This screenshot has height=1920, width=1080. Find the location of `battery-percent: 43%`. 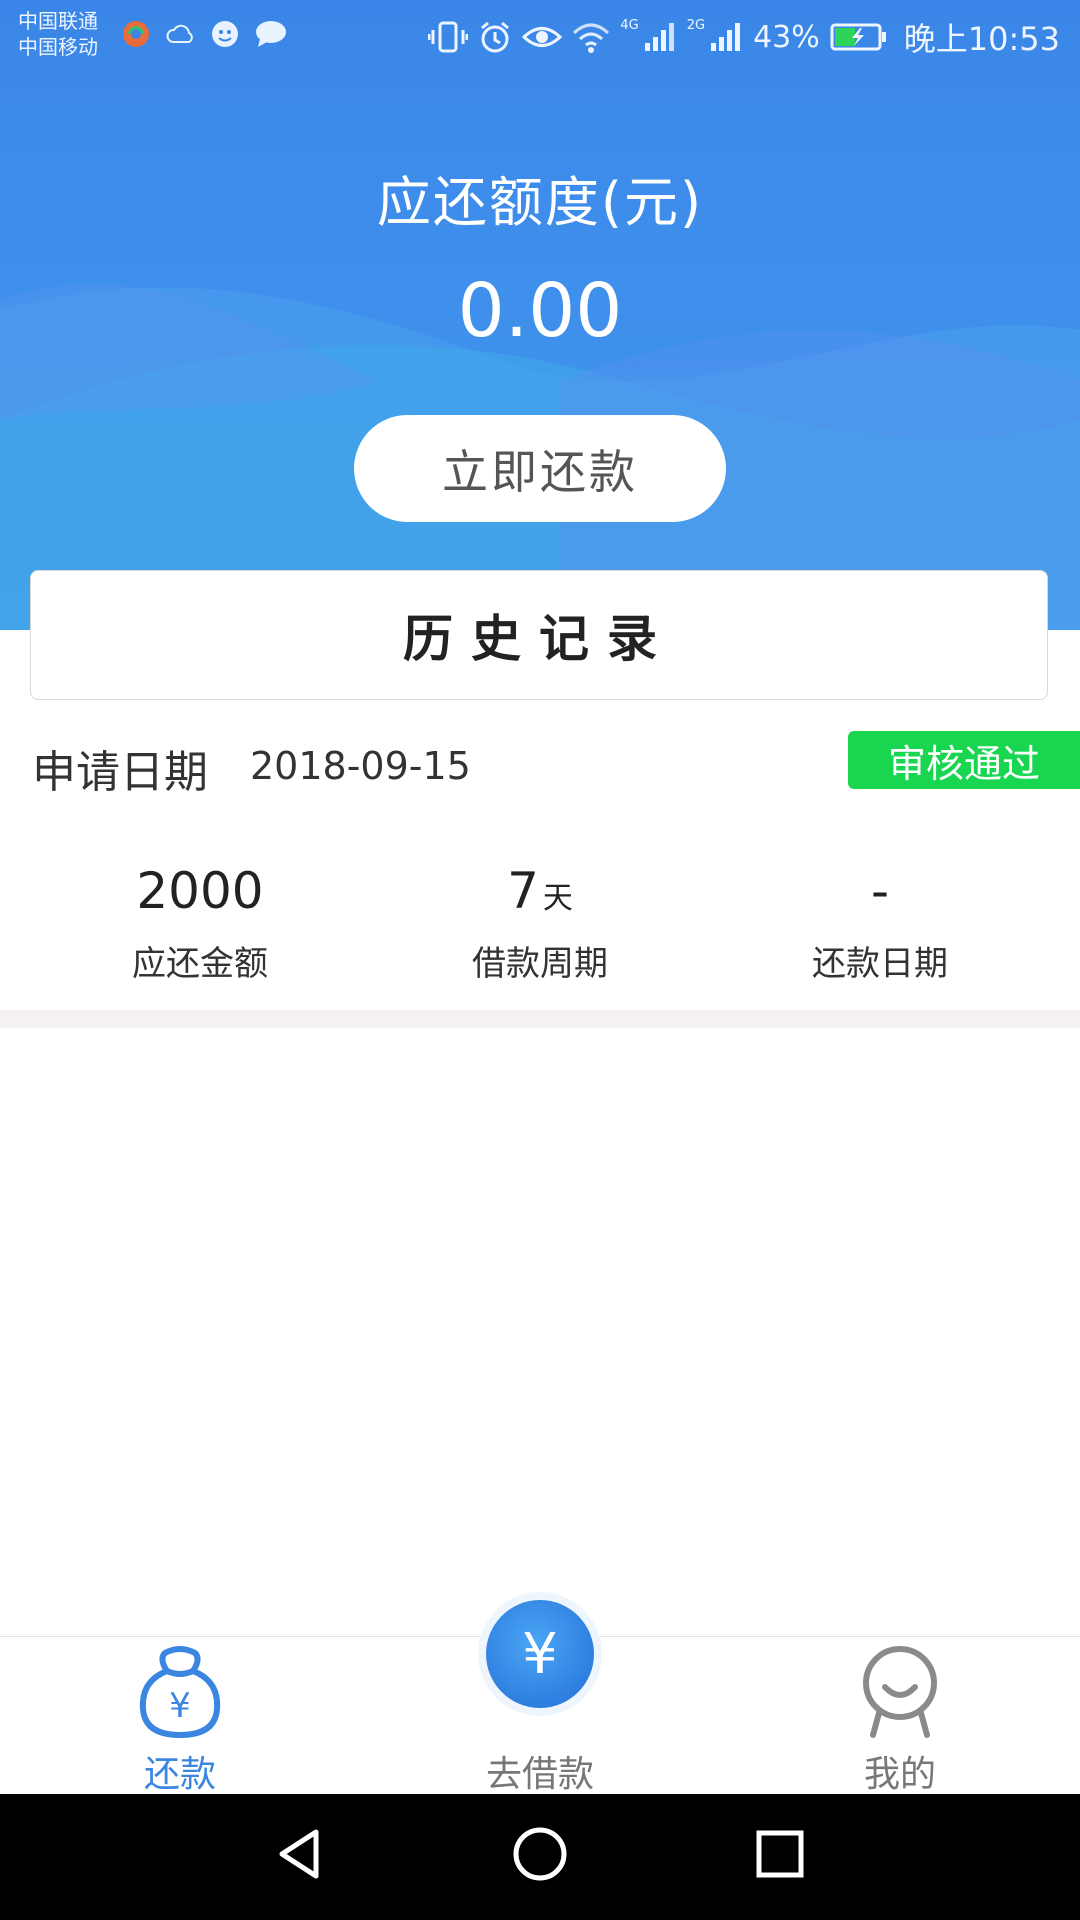

battery-percent: 43% is located at coordinates (786, 37).